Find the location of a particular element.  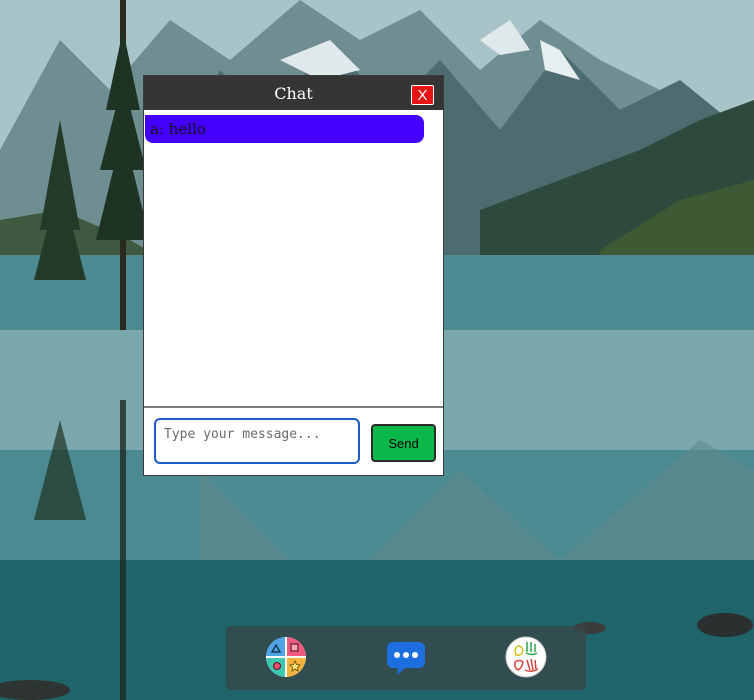

message-input is located at coordinates (257, 441).